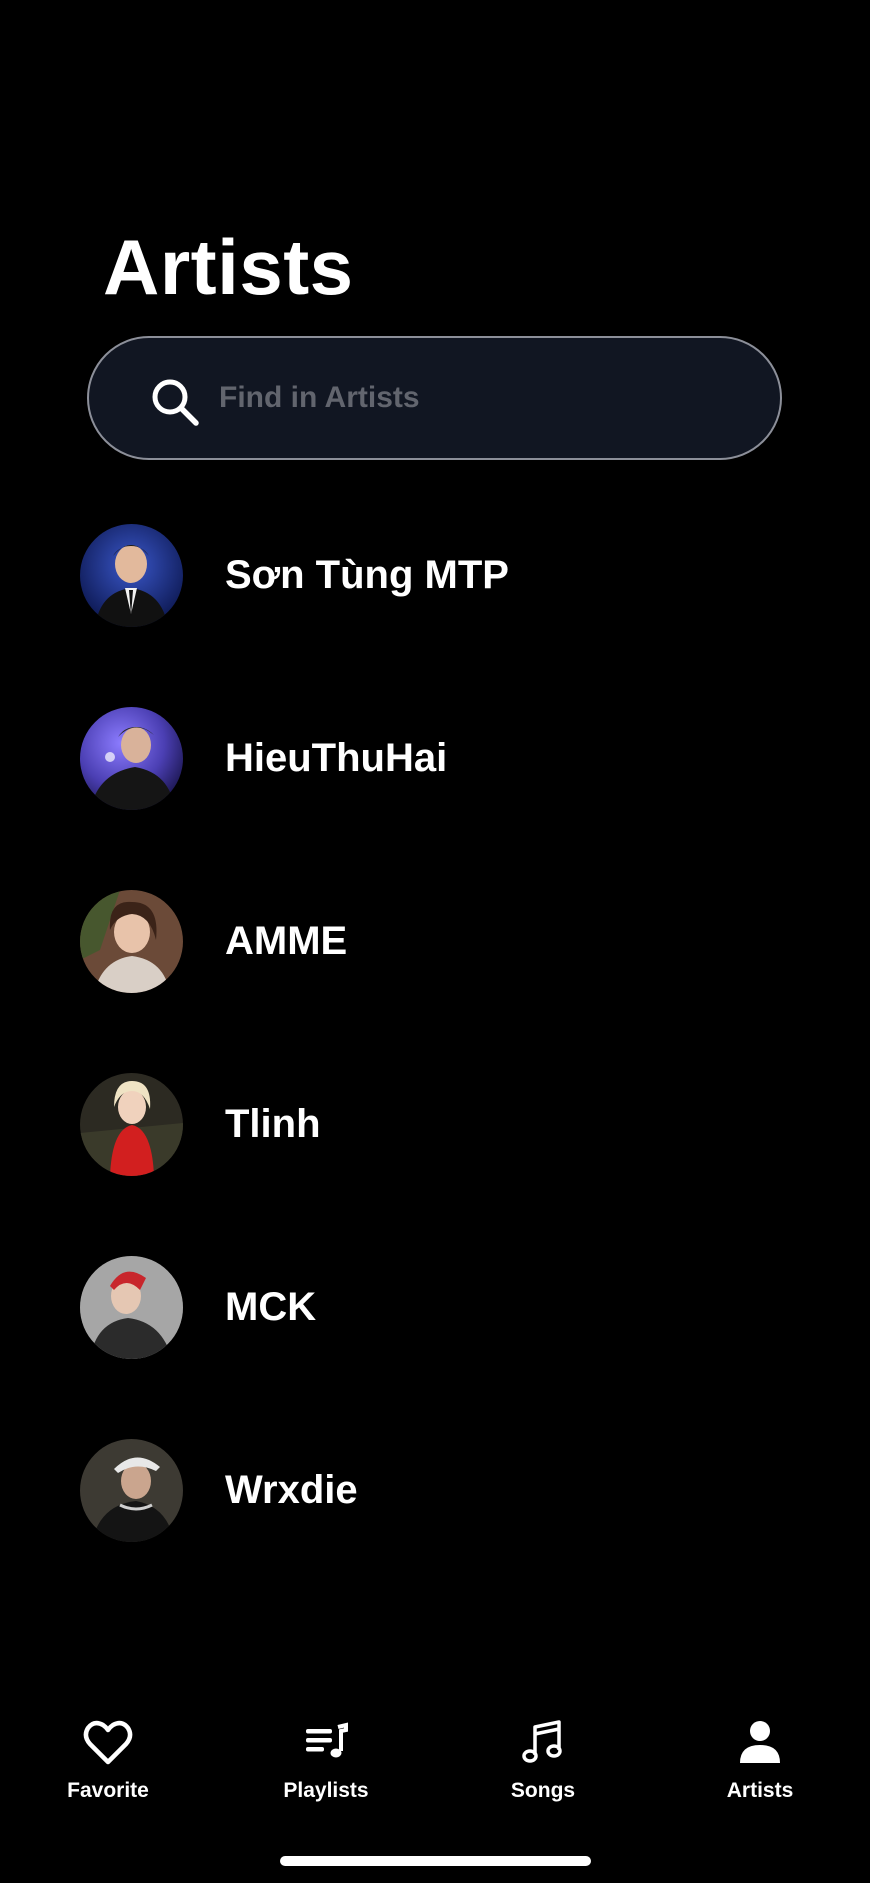  I want to click on tab-favorite: Favorite, so click(108, 1765).